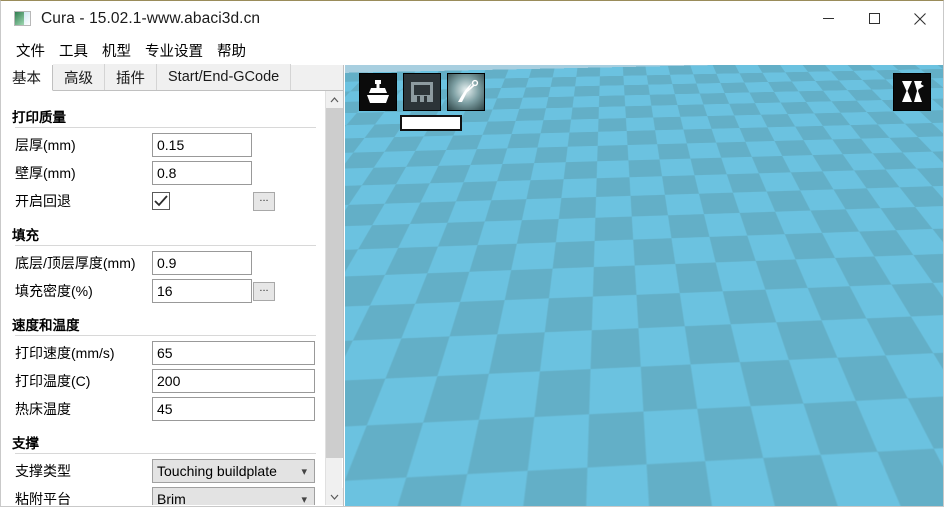 The height and width of the screenshot is (507, 944). I want to click on save-floppy-icon, so click(422, 92).